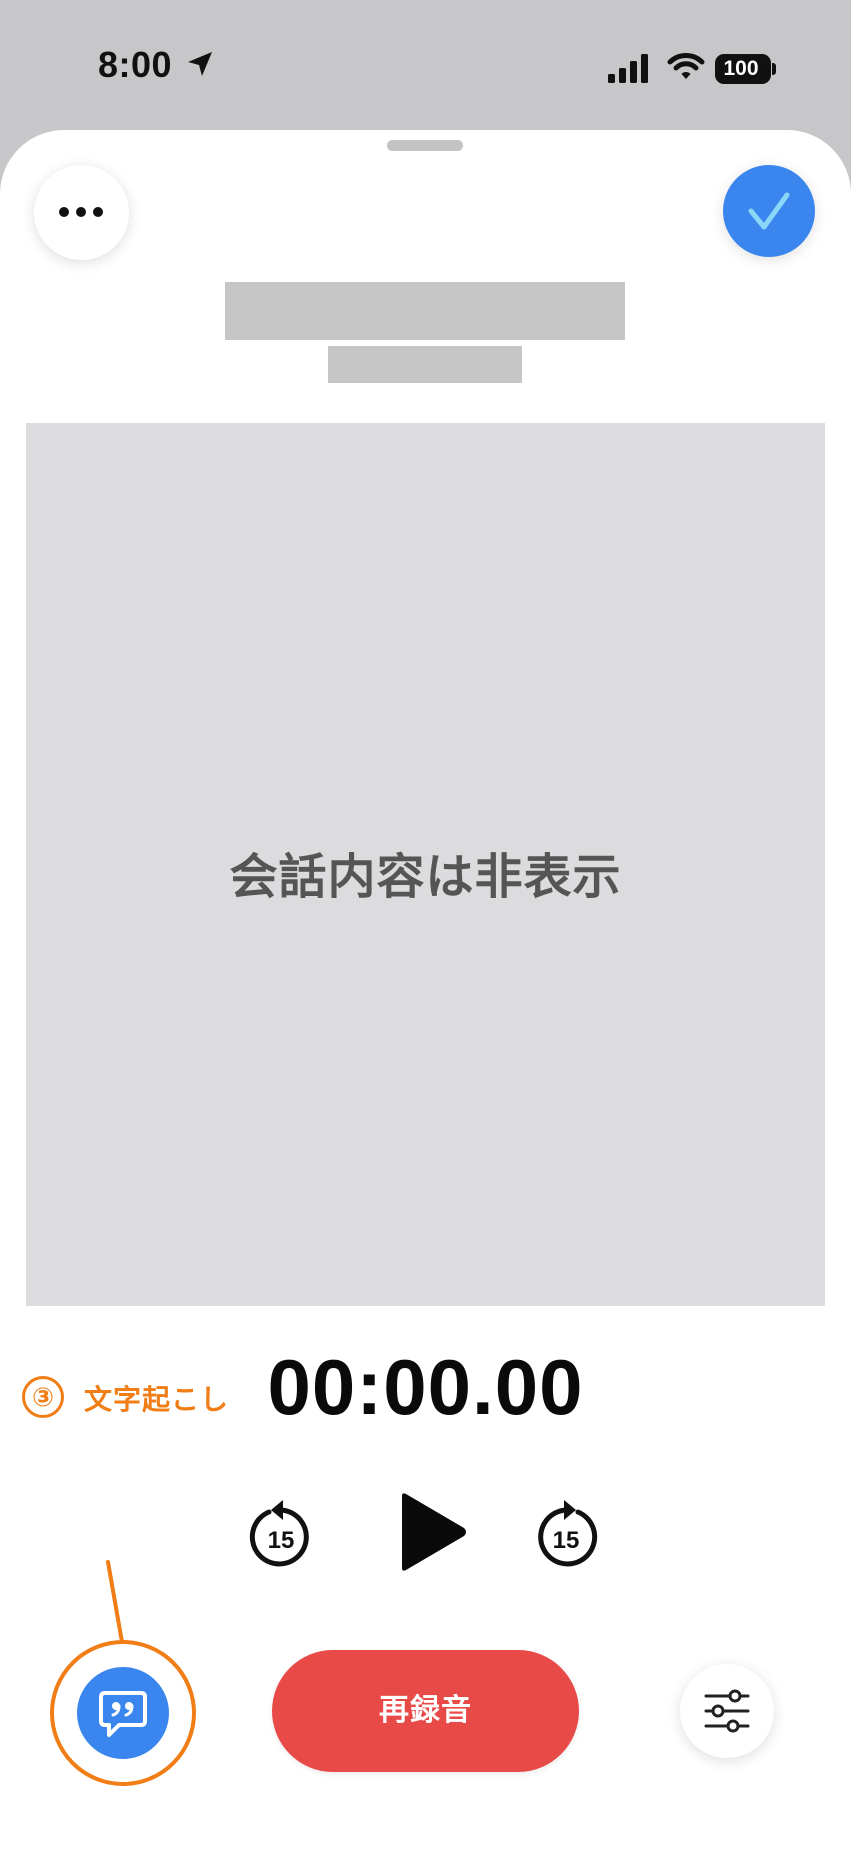 The image size is (851, 1849). What do you see at coordinates (425, 877) in the screenshot?
I see `hidden-content-label: 会話内容は非表示` at bounding box center [425, 877].